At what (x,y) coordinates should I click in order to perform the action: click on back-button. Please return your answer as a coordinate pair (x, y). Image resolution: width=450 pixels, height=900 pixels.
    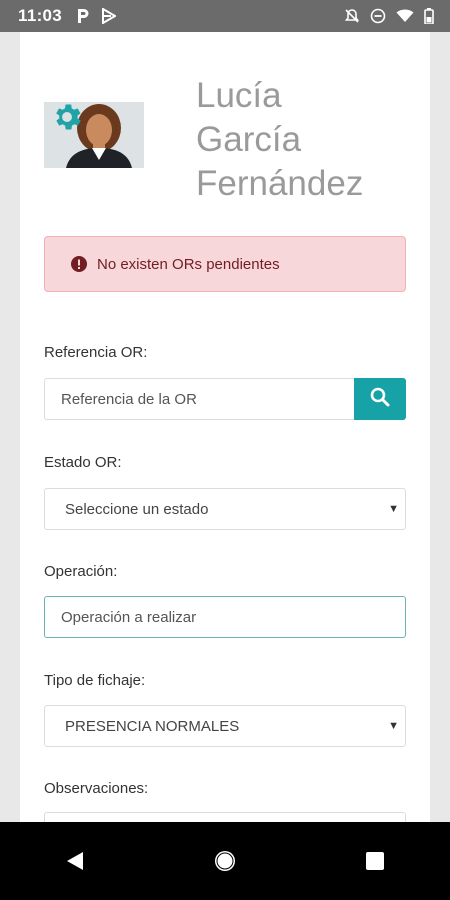
    Looking at the image, I should click on (75, 861).